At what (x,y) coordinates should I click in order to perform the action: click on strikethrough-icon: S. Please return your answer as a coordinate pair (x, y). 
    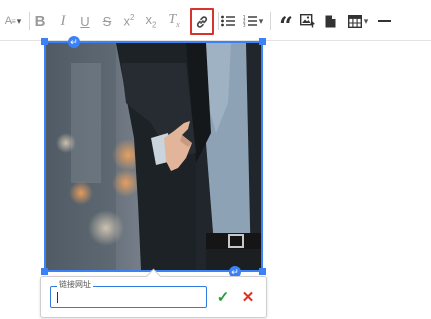
    Looking at the image, I should click on (107, 21).